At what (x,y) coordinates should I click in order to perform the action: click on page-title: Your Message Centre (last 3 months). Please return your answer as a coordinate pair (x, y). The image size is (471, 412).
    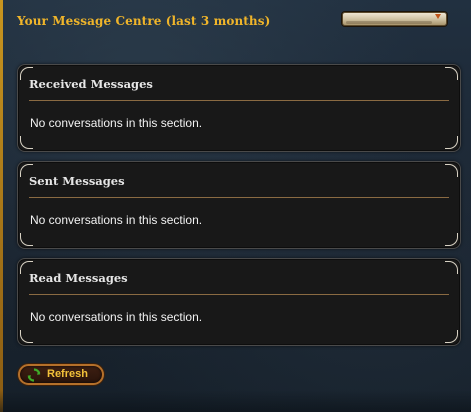
    Looking at the image, I should click on (144, 21).